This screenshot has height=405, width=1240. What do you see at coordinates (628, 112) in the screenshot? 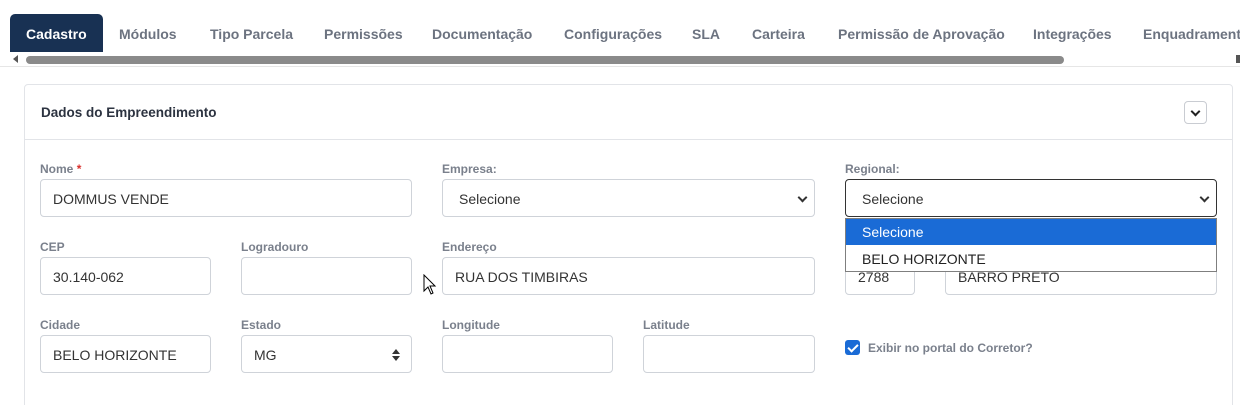
I see `card-header: Dados do Empreendimento` at bounding box center [628, 112].